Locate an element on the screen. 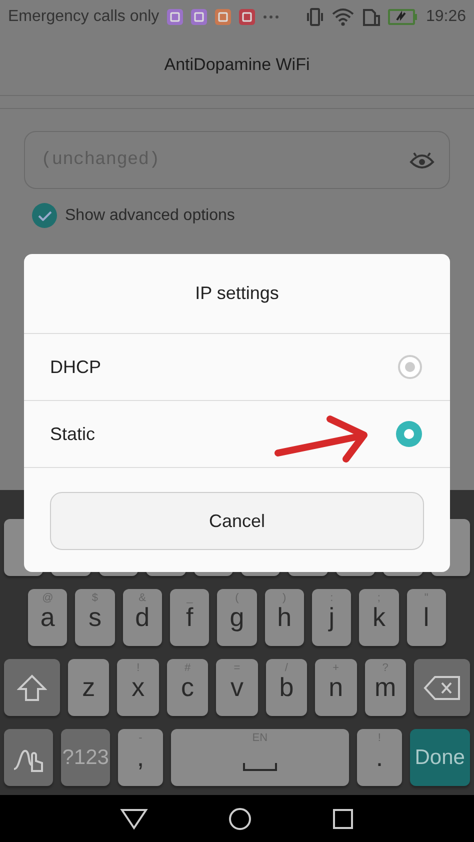  letter-key: ; k is located at coordinates (379, 617).